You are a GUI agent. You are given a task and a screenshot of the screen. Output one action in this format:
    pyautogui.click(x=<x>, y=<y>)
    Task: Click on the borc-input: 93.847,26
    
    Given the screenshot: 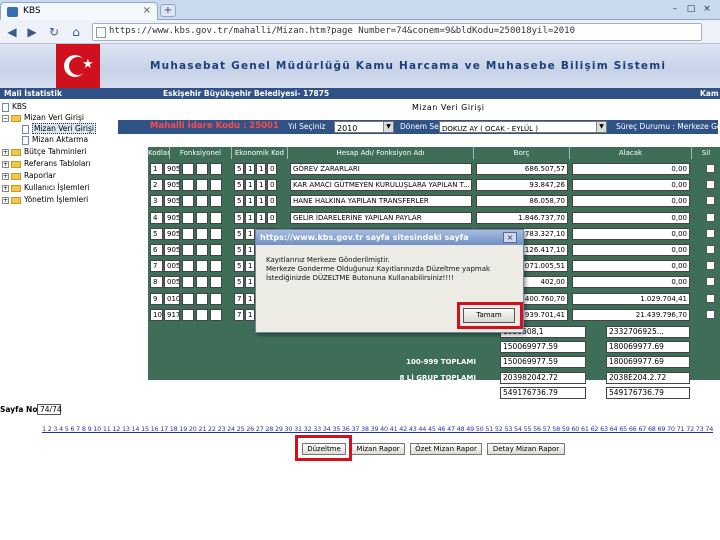 What is the action you would take?
    pyautogui.click(x=522, y=185)
    